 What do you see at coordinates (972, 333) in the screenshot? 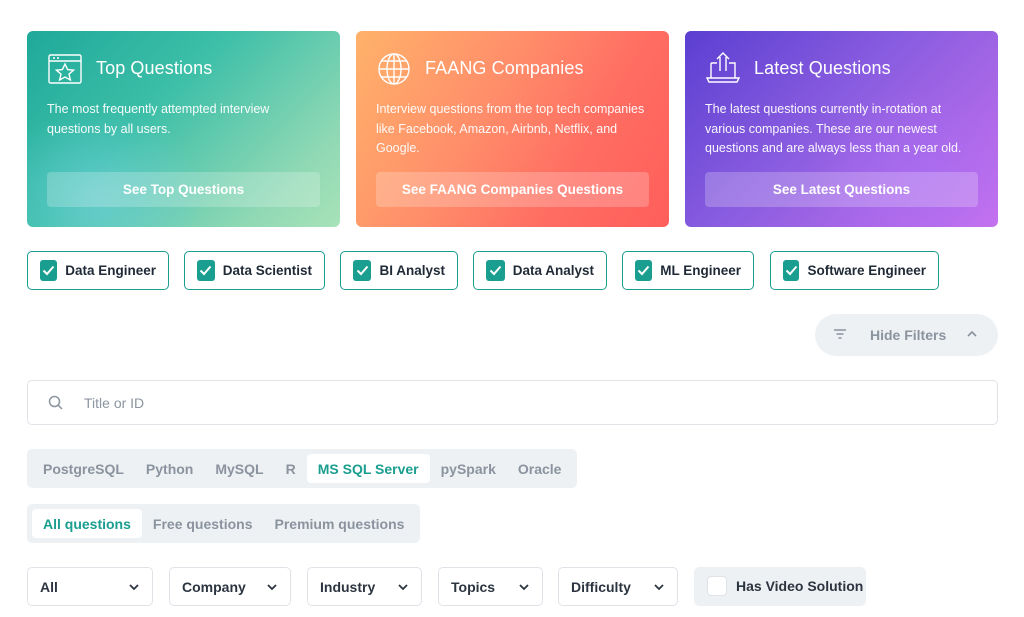
I see `chevron-up-icon` at bounding box center [972, 333].